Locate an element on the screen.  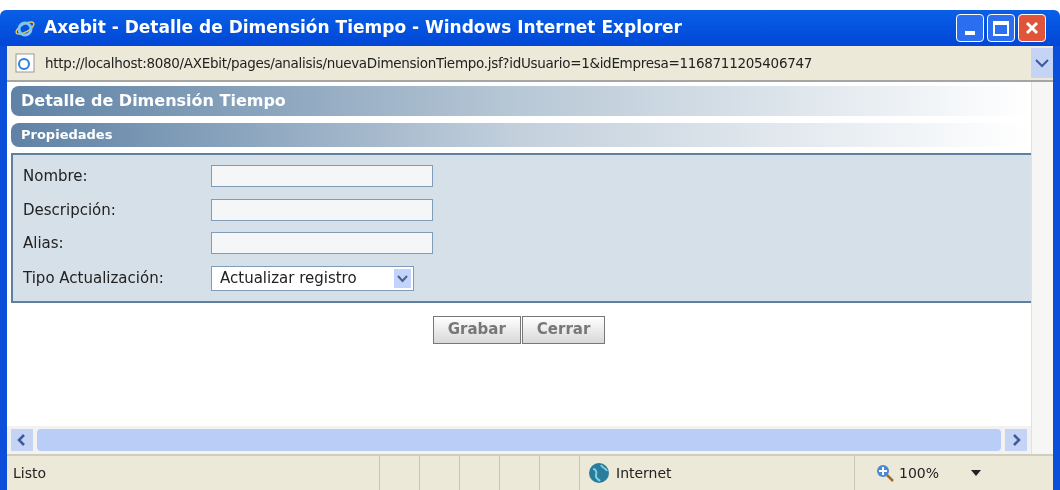
field-label: Tipo Actualización: is located at coordinates (94, 278).